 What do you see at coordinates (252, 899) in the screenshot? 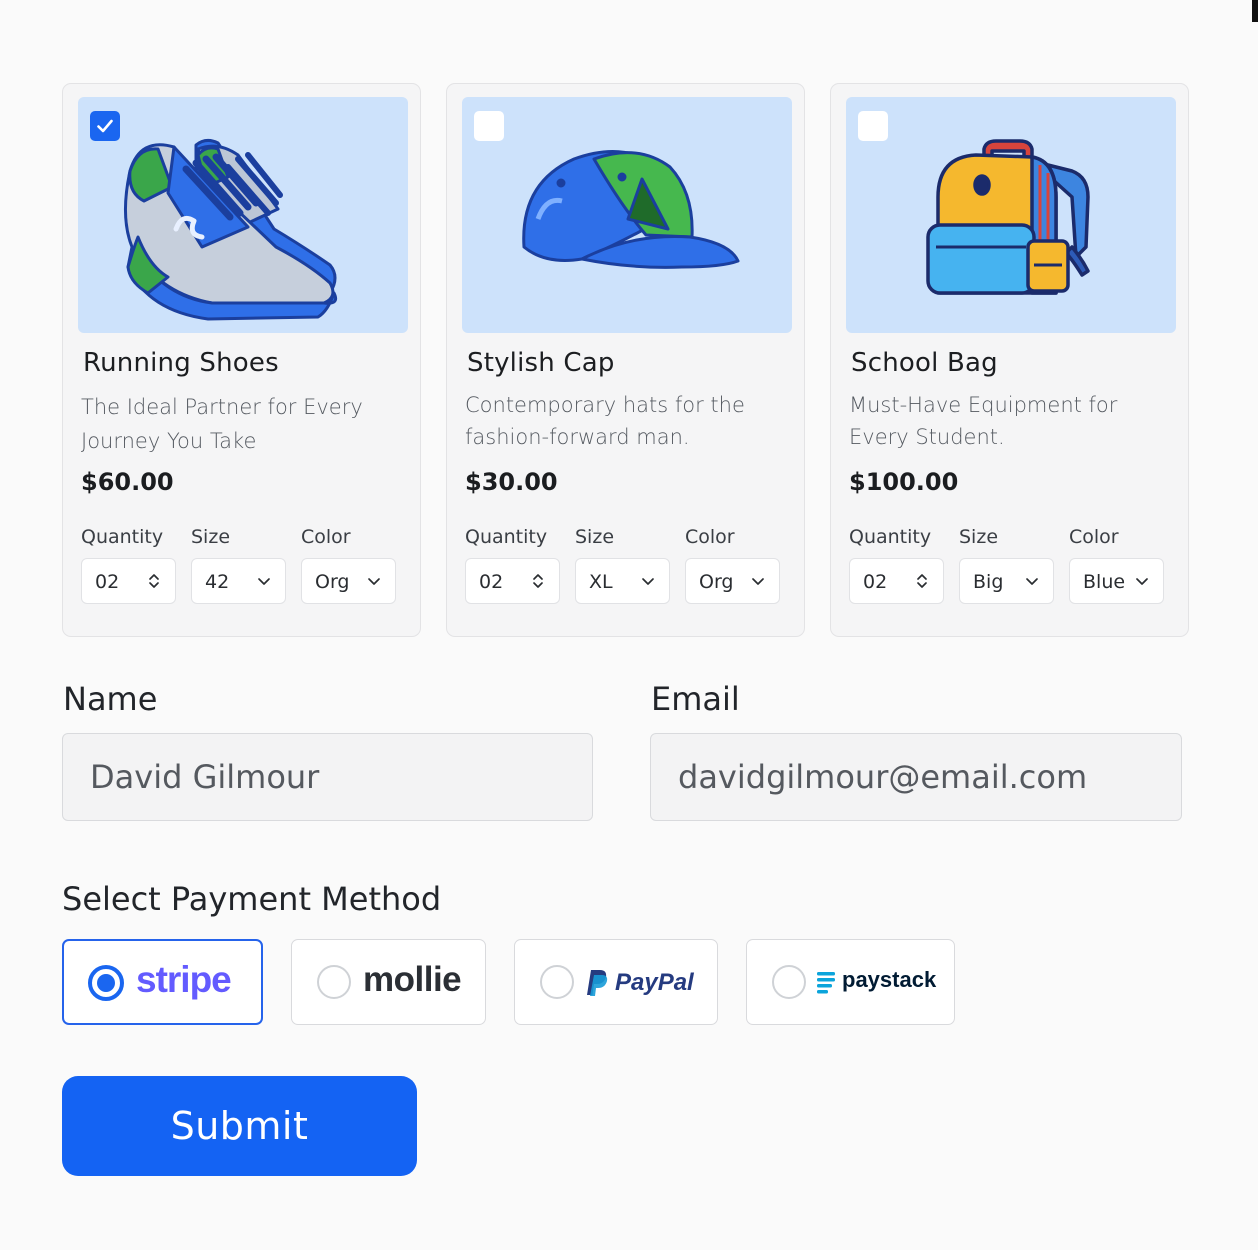
I see `payment-method-title: Select Payment Method` at bounding box center [252, 899].